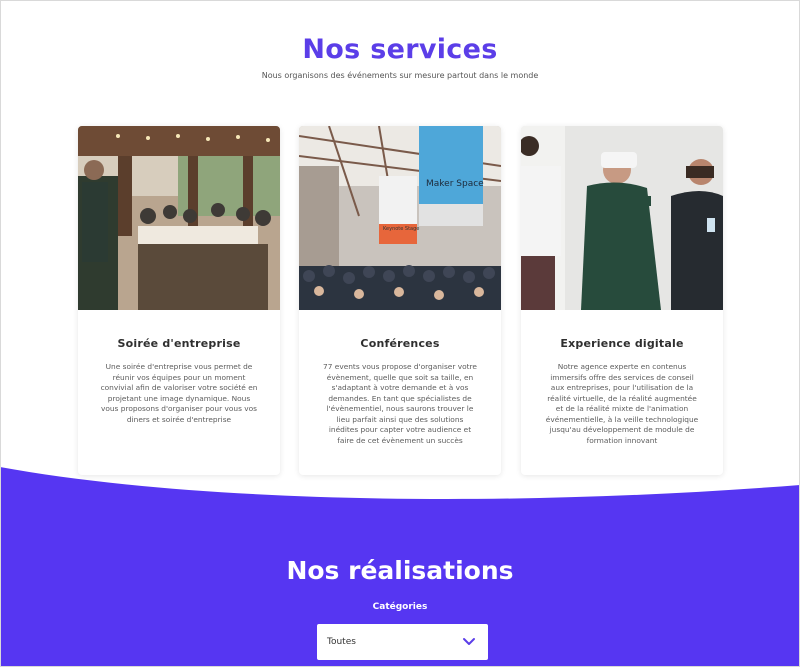  Describe the element at coordinates (400, 49) in the screenshot. I see `services-title: Nos services` at that location.